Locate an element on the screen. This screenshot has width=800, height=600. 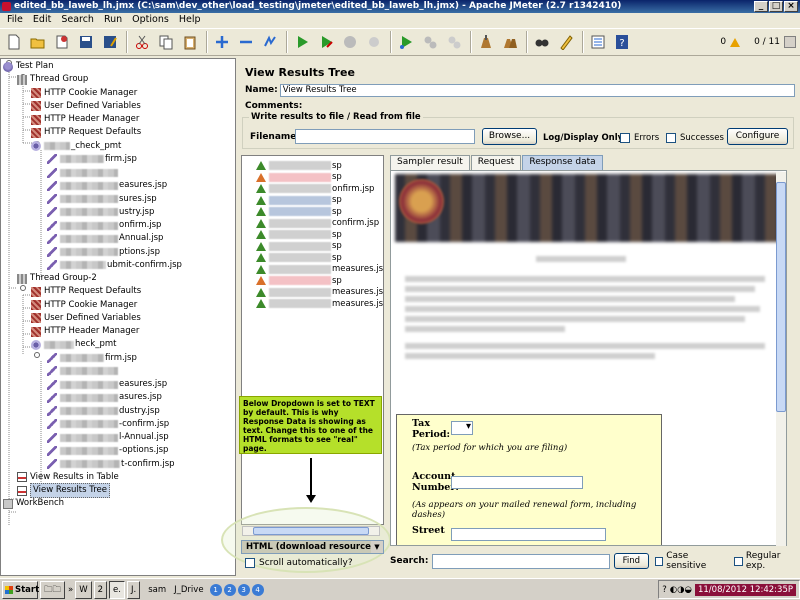
tree-item: sures.jsp is located at coordinates (102, 199).